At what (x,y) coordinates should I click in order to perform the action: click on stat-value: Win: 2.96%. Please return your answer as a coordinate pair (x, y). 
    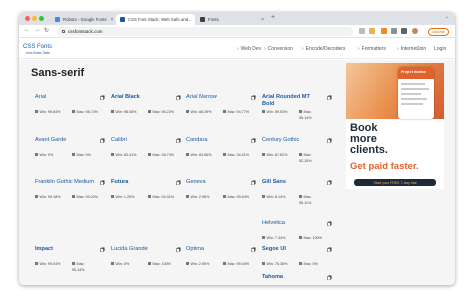
    Looking at the image, I should click on (200, 197).